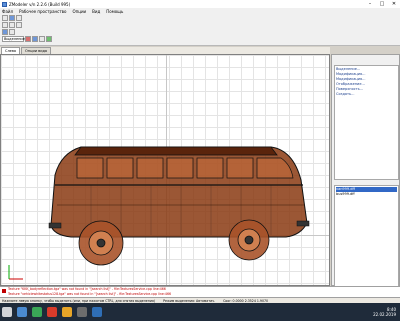 This screenshot has width=400, height=321. What do you see at coordinates (382, 4) in the screenshot?
I see `maximize-button: □` at bounding box center [382, 4].